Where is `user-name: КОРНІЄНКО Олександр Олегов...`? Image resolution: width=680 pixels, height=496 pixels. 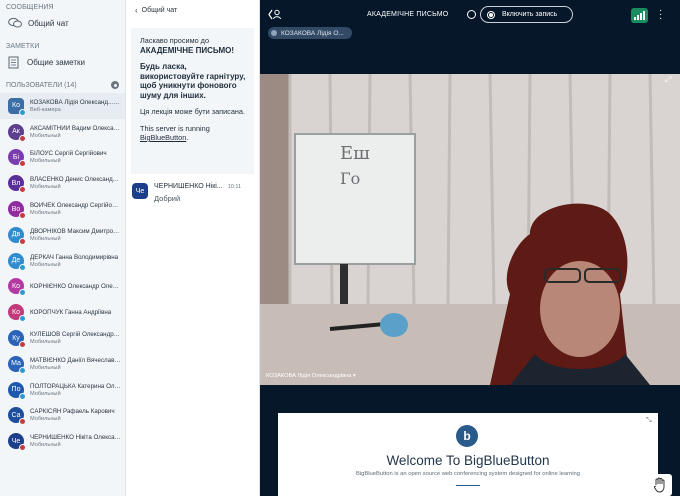 user-name: КОРНІЄНКО Олександр Олегов... is located at coordinates (75, 286).